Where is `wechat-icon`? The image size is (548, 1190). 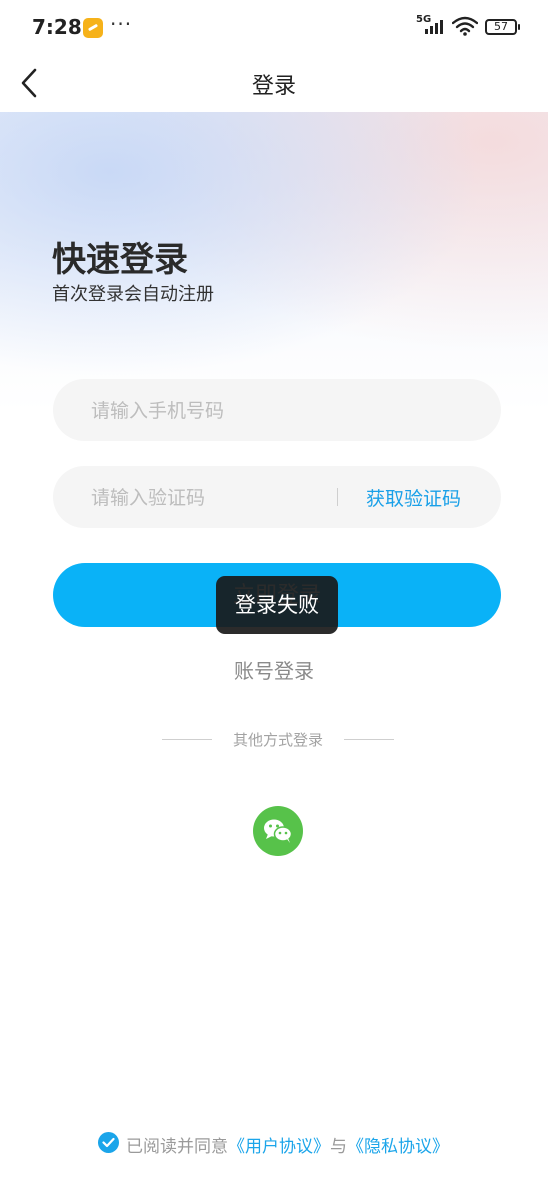
wechat-icon is located at coordinates (278, 831).